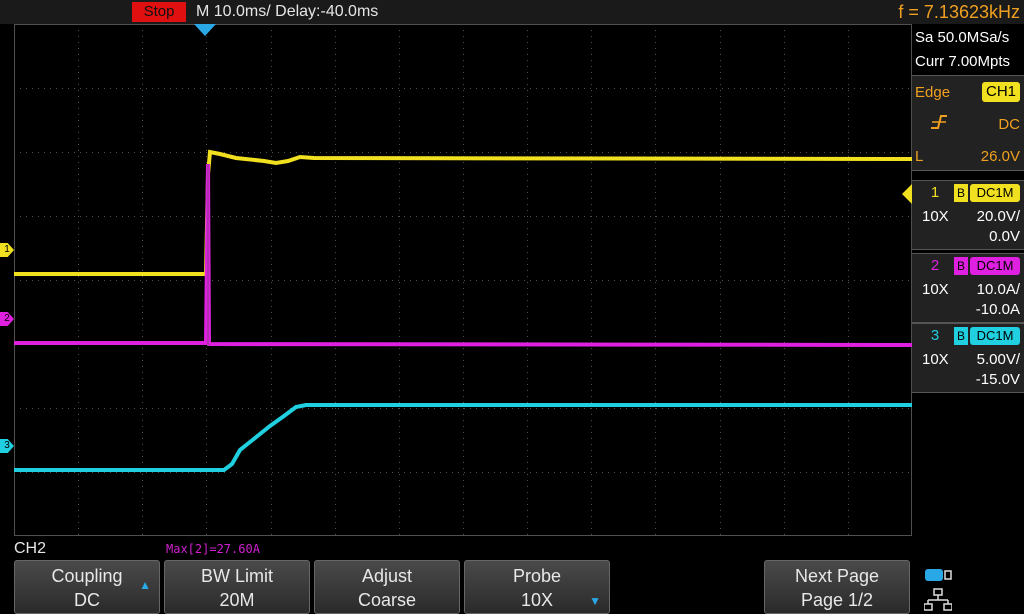 The height and width of the screenshot is (614, 1024). What do you see at coordinates (205, 30) in the screenshot?
I see `trigger-position-marker` at bounding box center [205, 30].